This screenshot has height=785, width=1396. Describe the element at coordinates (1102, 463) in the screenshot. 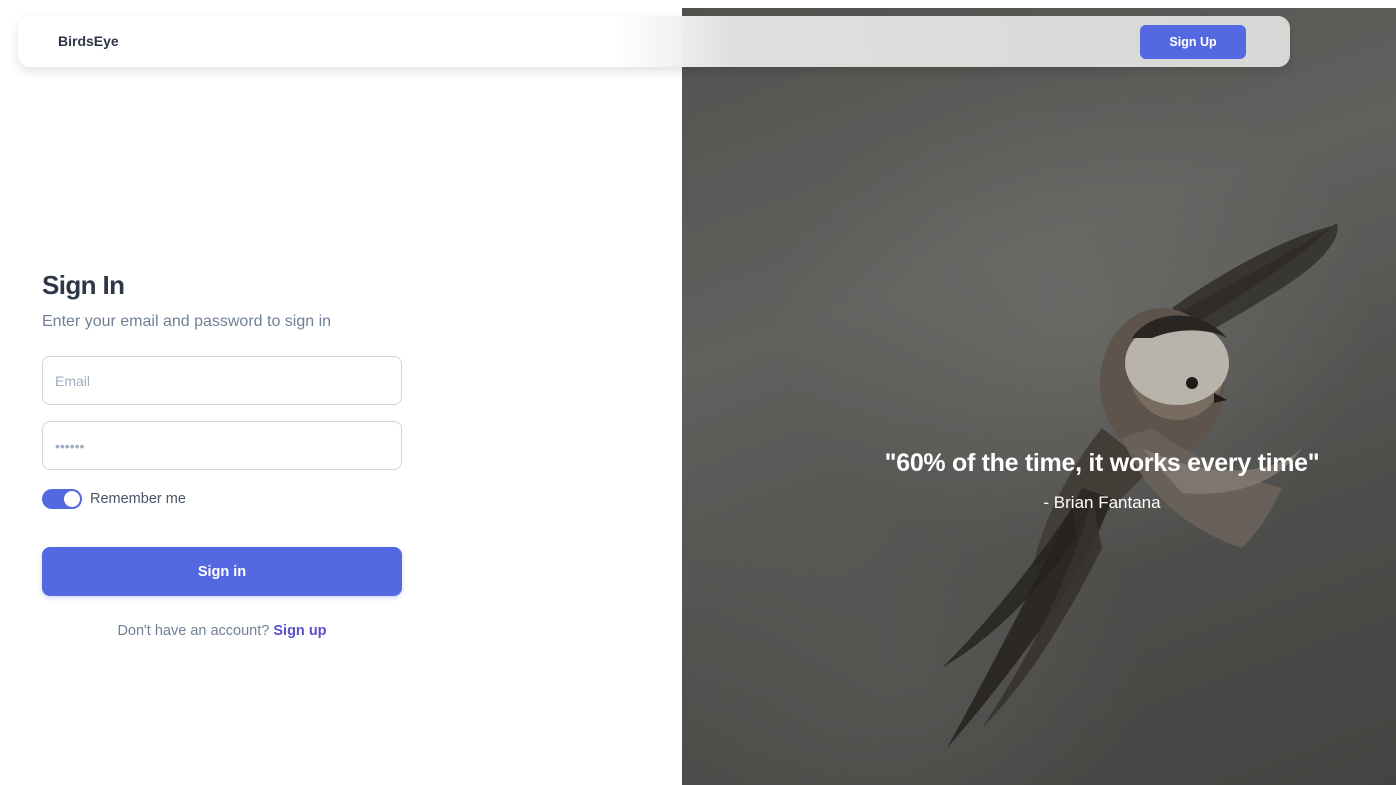

I see `hero-quote: "60% of the time, it works every time"` at that location.